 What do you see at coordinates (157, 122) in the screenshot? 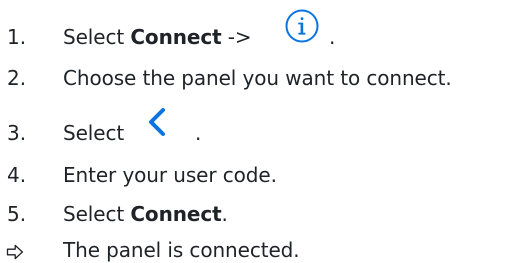
I see `chevron-left-icon` at bounding box center [157, 122].